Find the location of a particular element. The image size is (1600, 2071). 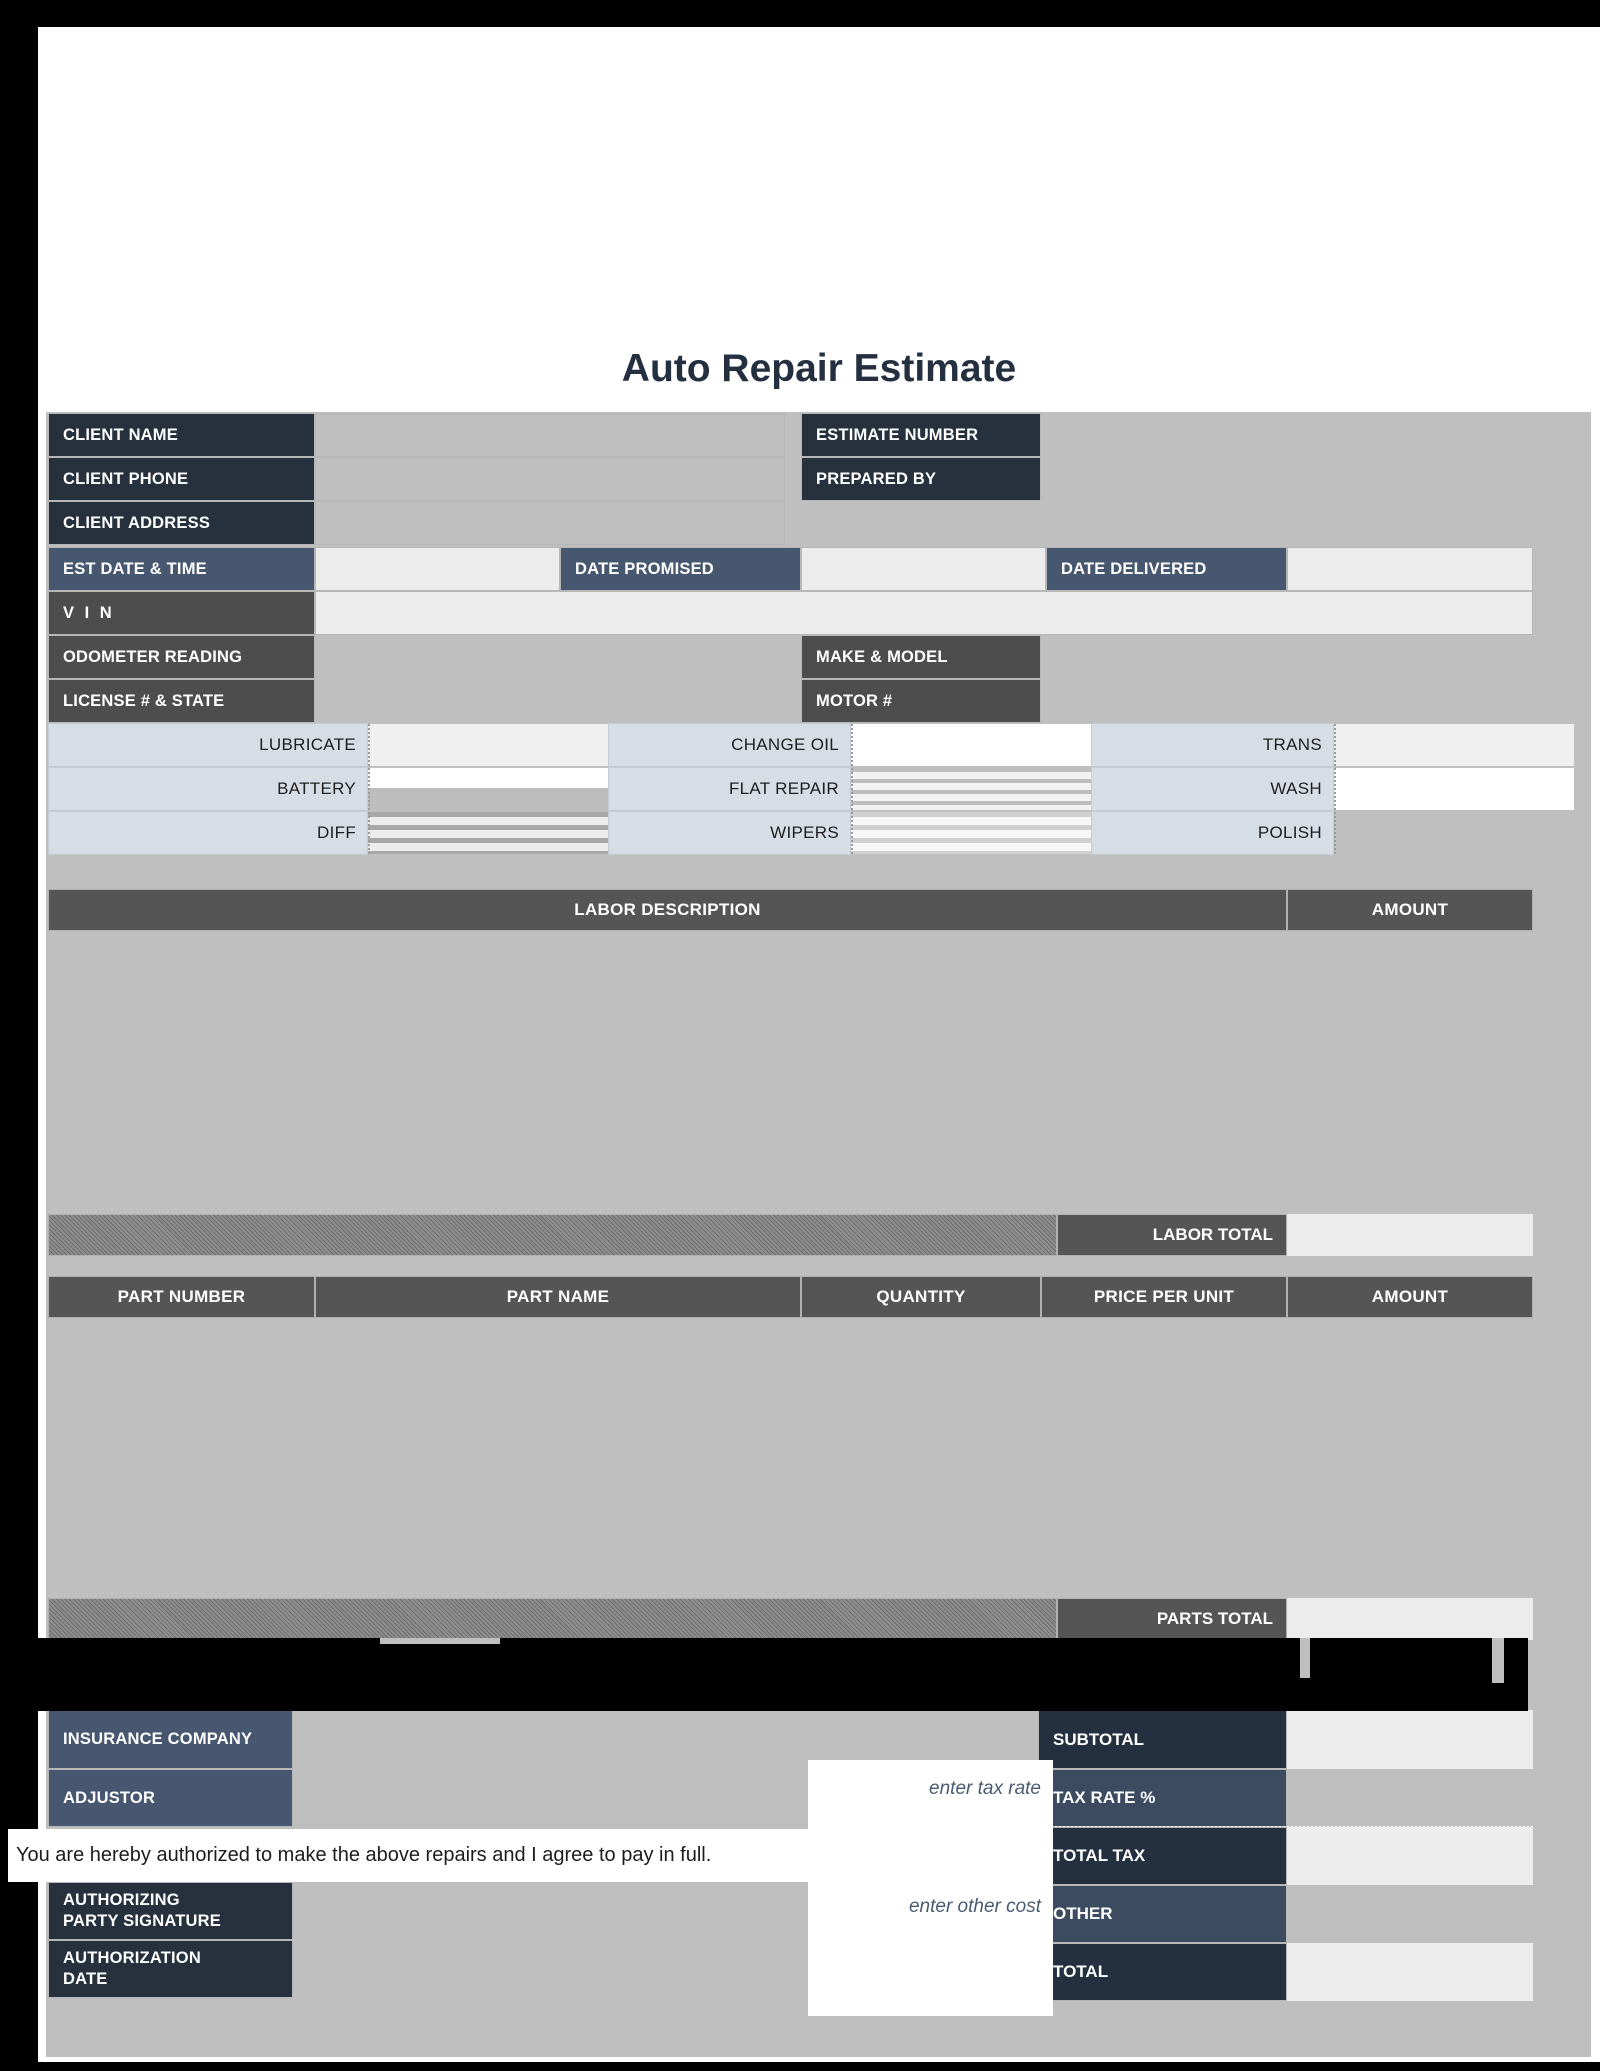

left-black-strip is located at coordinates (19, 1049).